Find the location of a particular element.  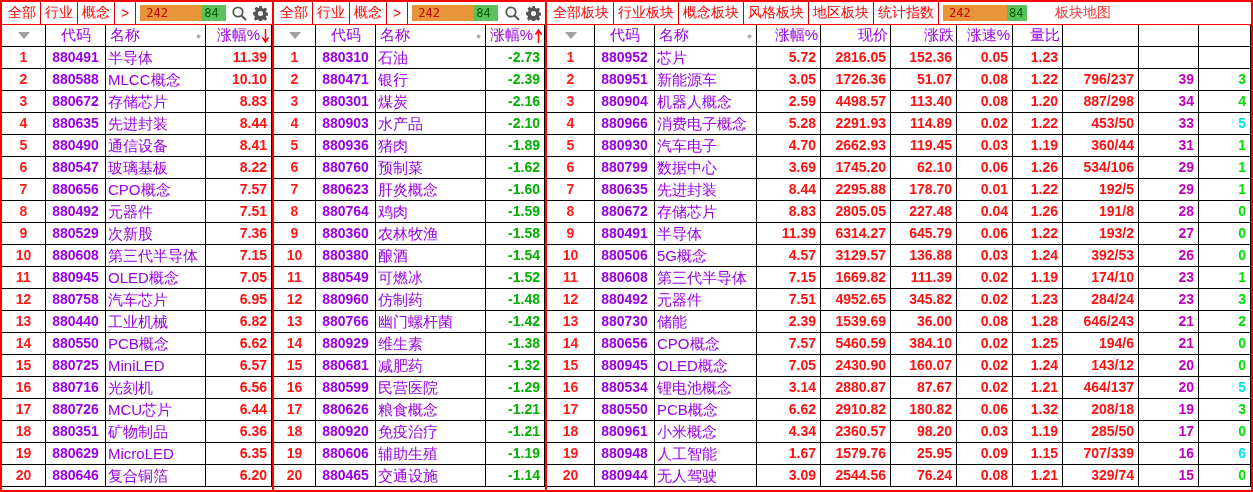

table-cell: -1.14 is located at coordinates (515, 476).